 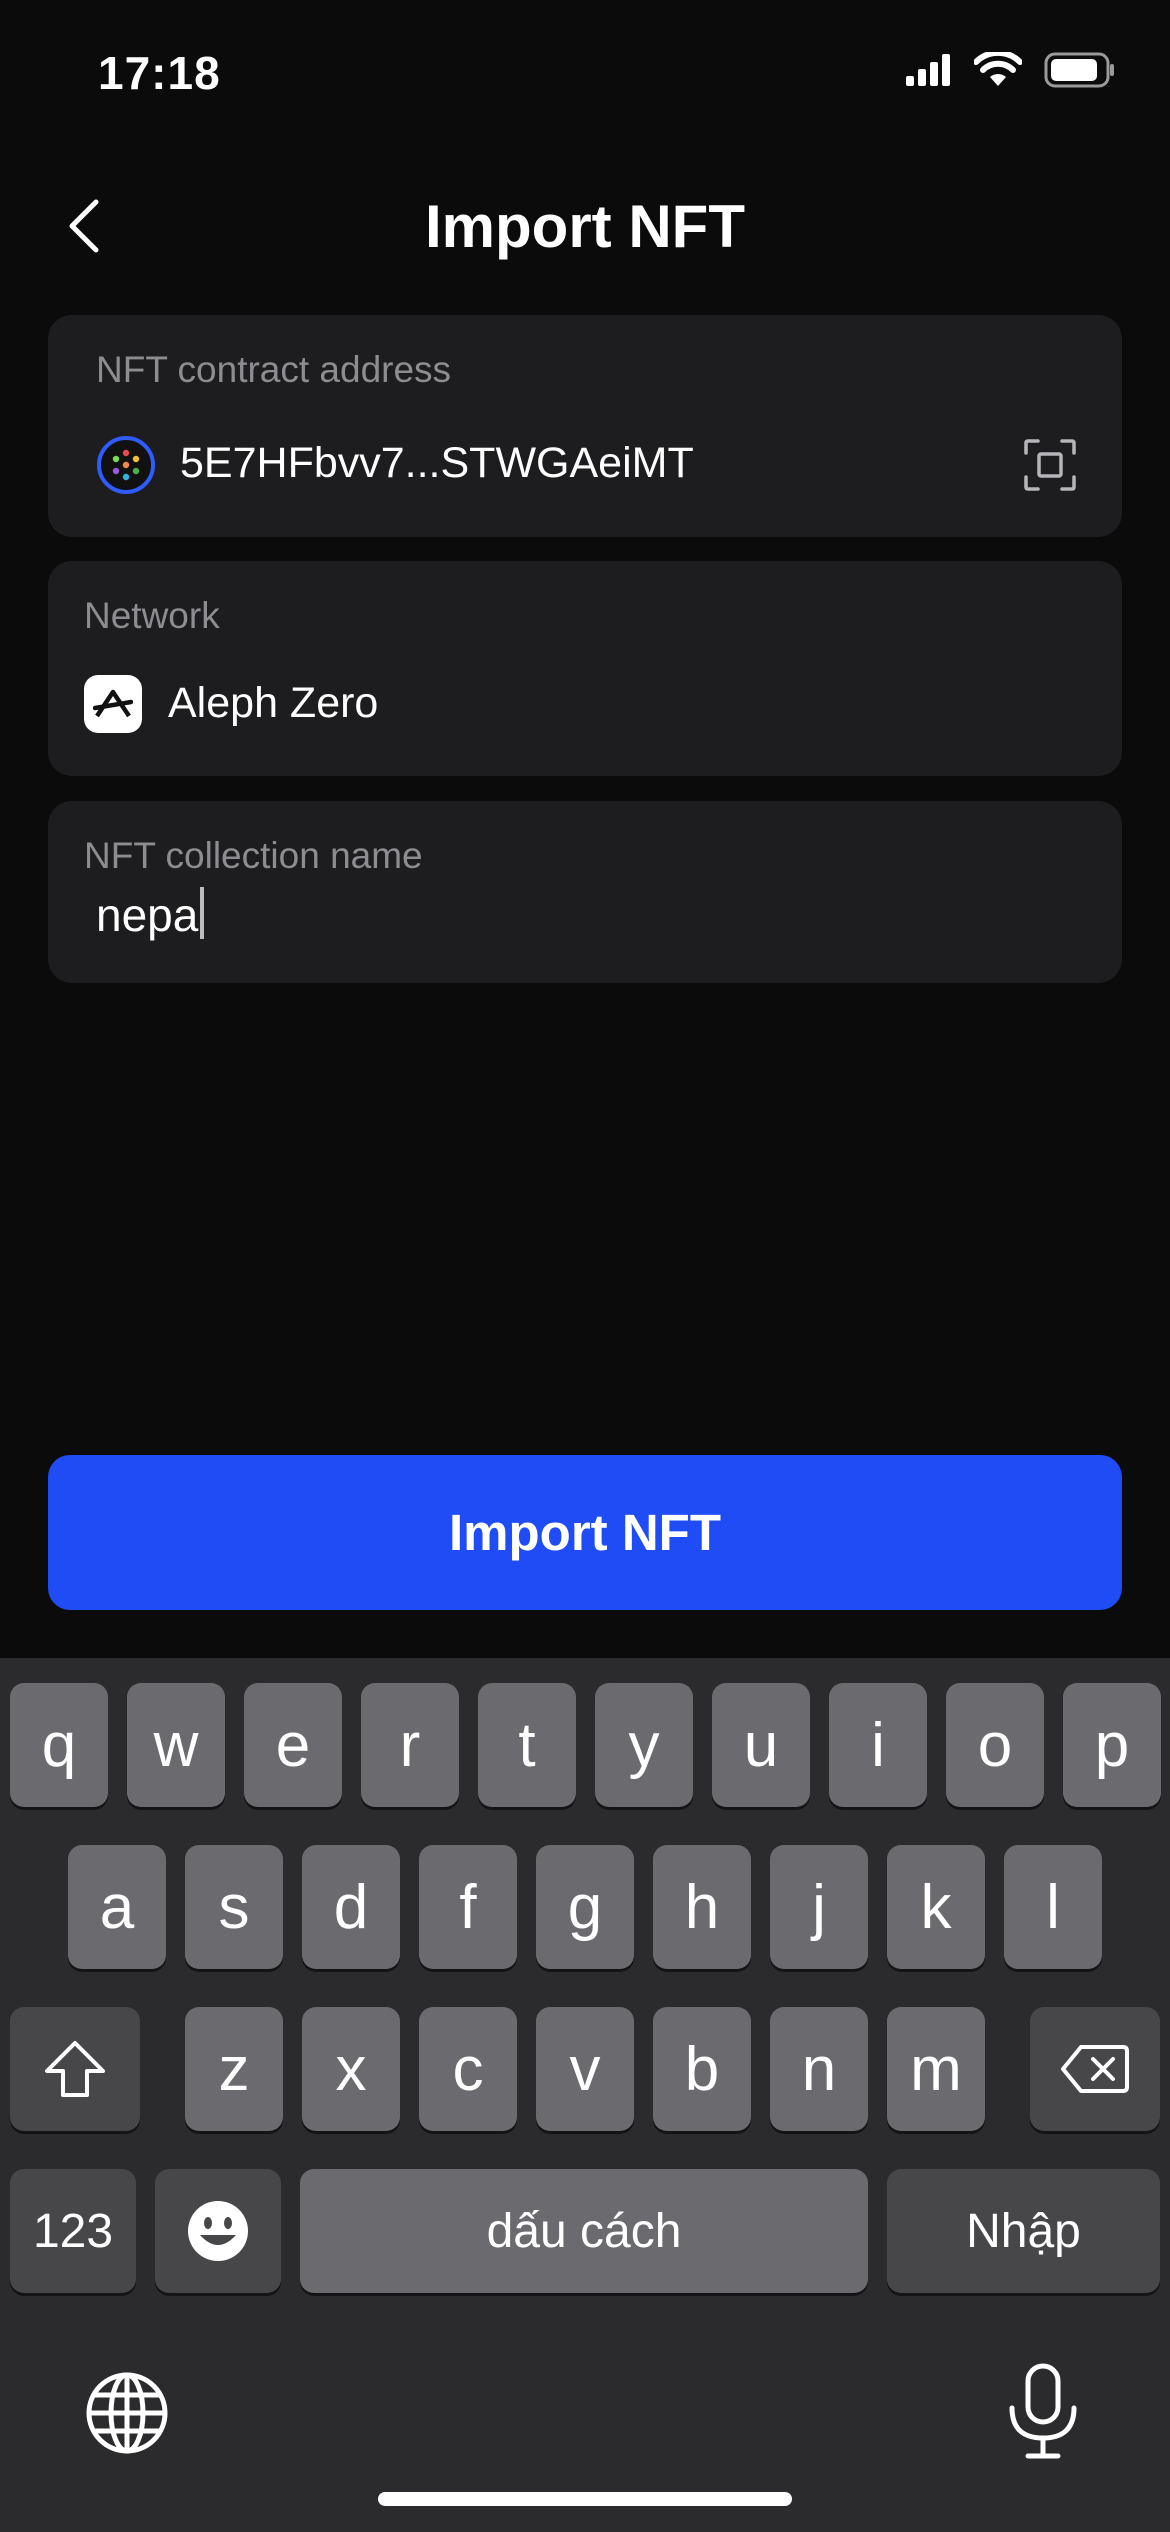 I want to click on emoji-icon, so click(x=218, y=2231).